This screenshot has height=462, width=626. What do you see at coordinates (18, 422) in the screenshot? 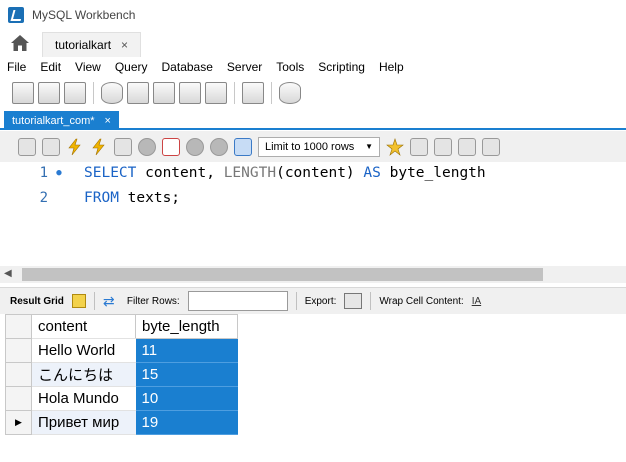
I see `current-row-pointer-icon: ▶` at bounding box center [18, 422].